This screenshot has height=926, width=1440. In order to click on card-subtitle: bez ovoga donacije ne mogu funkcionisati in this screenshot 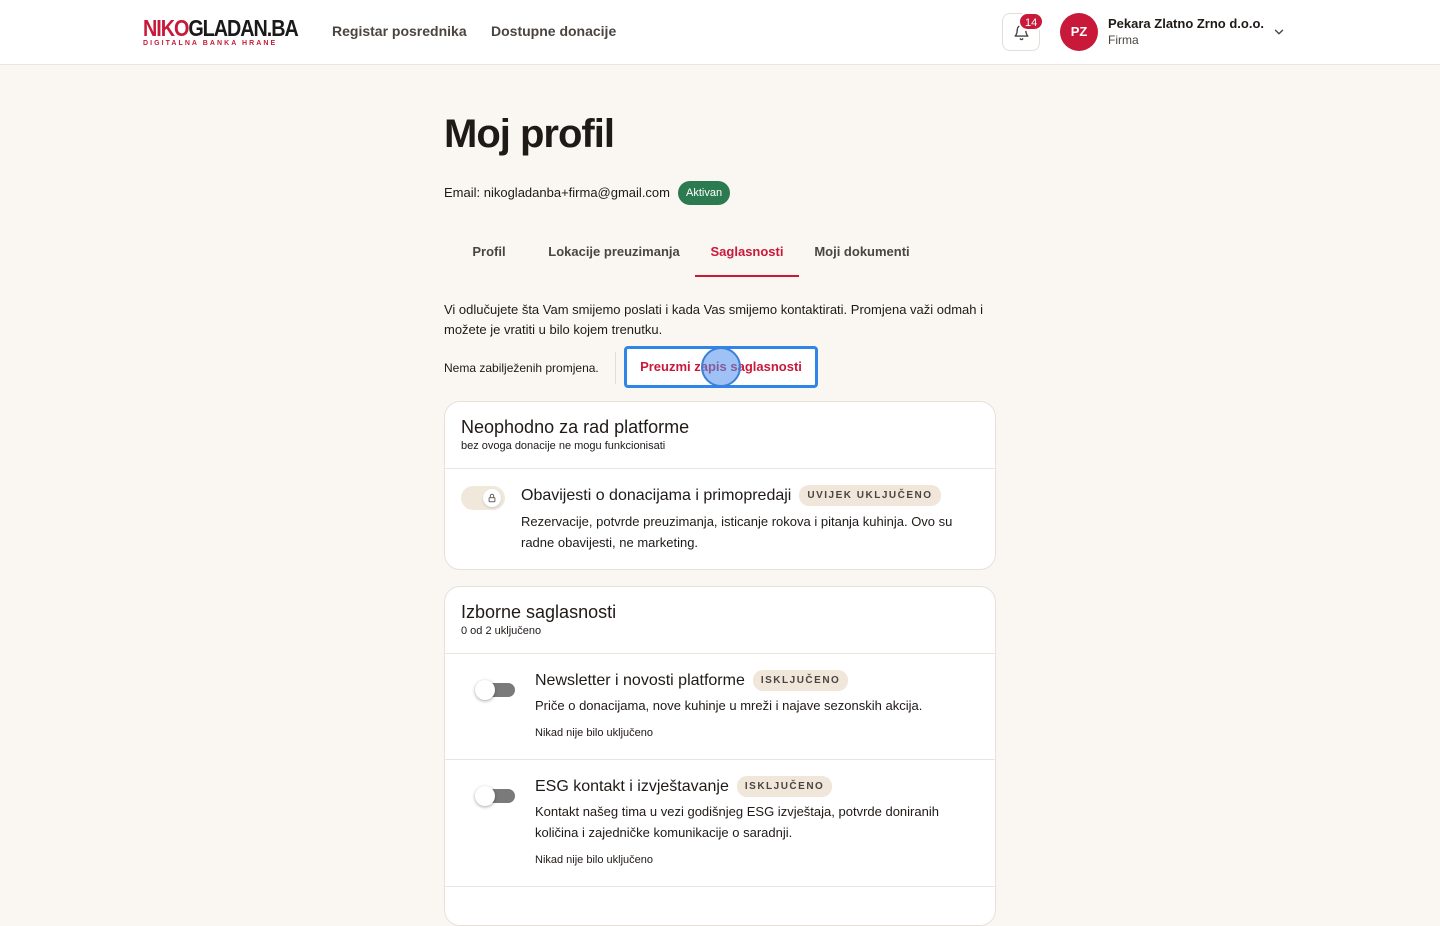, I will do `click(563, 446)`.